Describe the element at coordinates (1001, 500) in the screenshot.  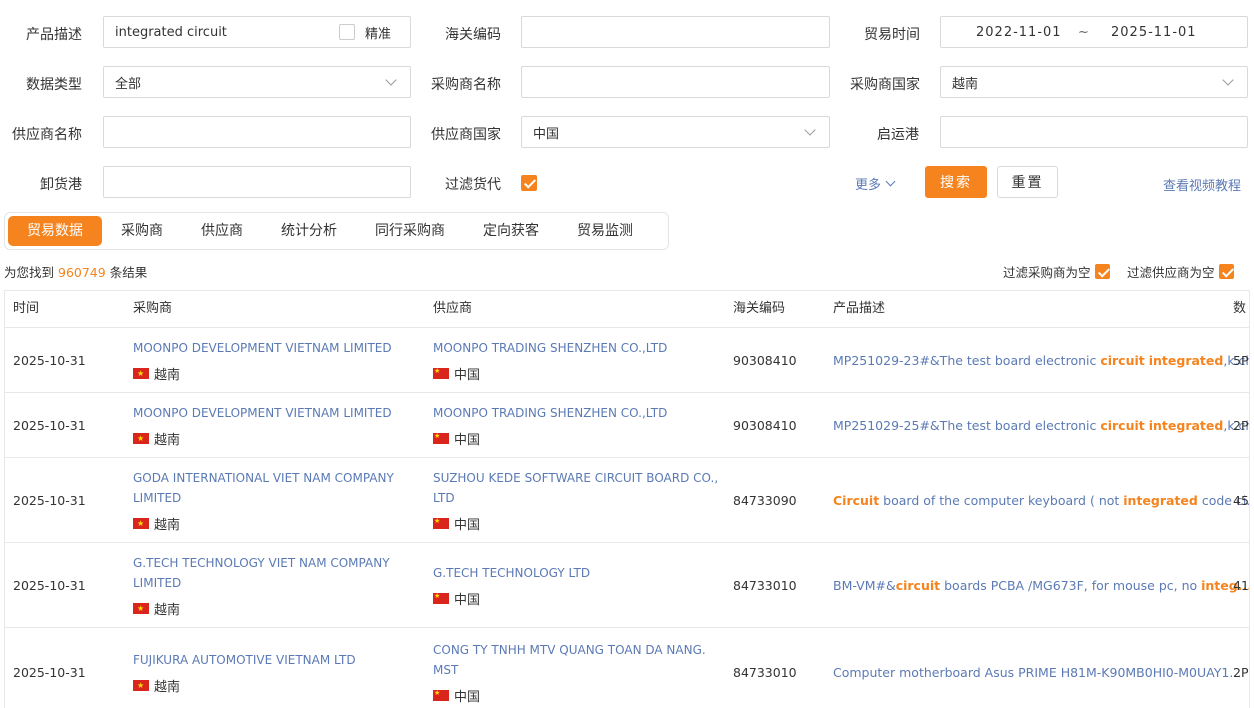
I see `desc-text: board of the computer keyboard ( not` at that location.